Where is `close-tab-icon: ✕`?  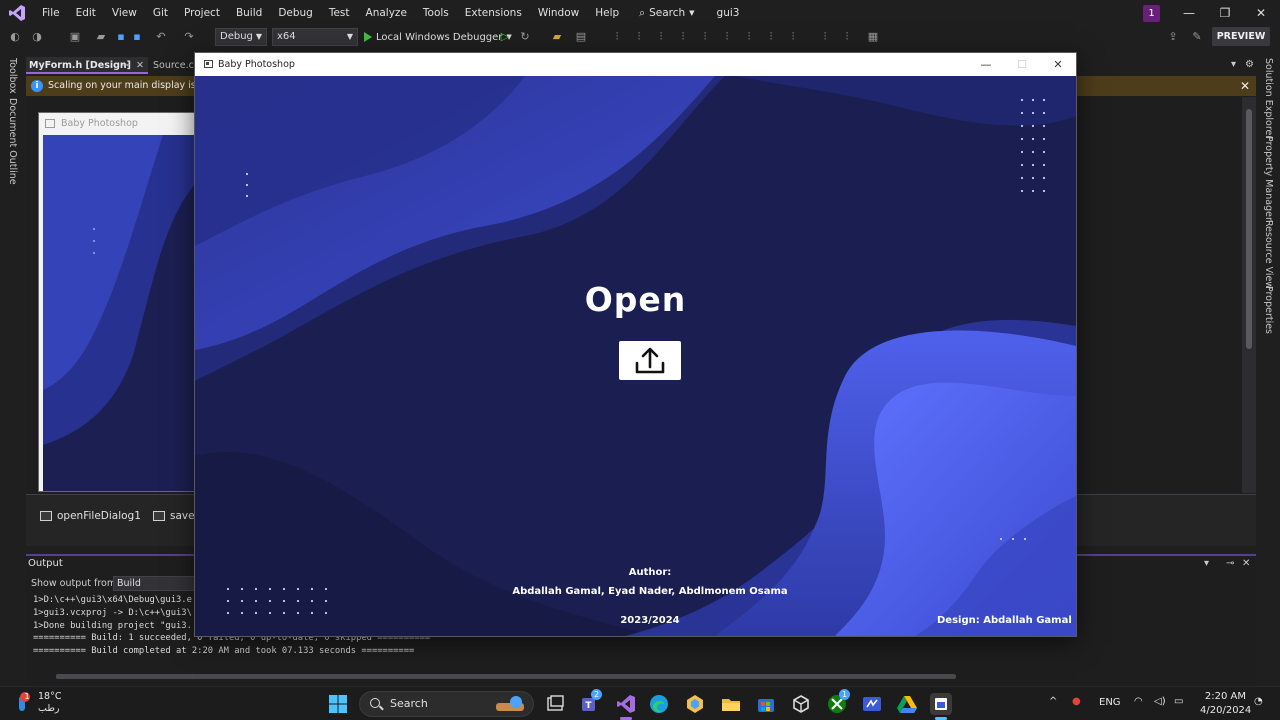 close-tab-icon: ✕ is located at coordinates (140, 65).